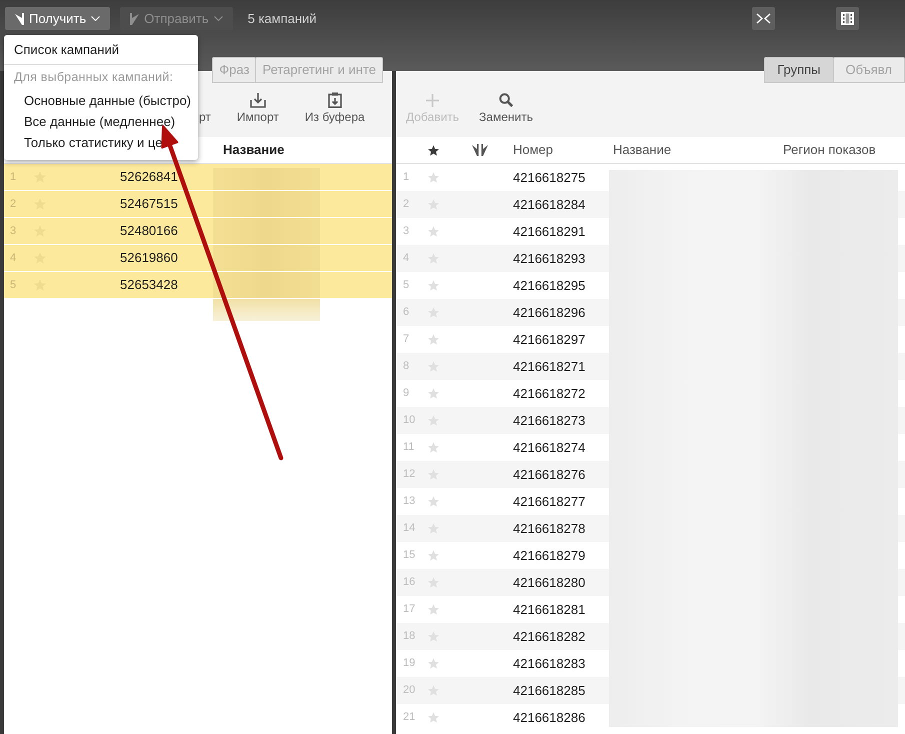 This screenshot has height=734, width=905. I want to click on table-cell-text: 4216618273, so click(549, 421).